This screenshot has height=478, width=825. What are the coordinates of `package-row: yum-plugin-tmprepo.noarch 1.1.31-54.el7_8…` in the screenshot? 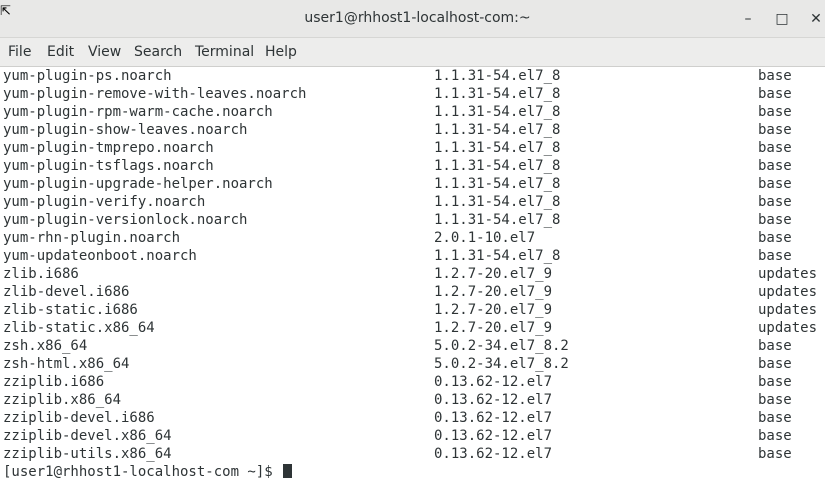 It's located at (412, 148).